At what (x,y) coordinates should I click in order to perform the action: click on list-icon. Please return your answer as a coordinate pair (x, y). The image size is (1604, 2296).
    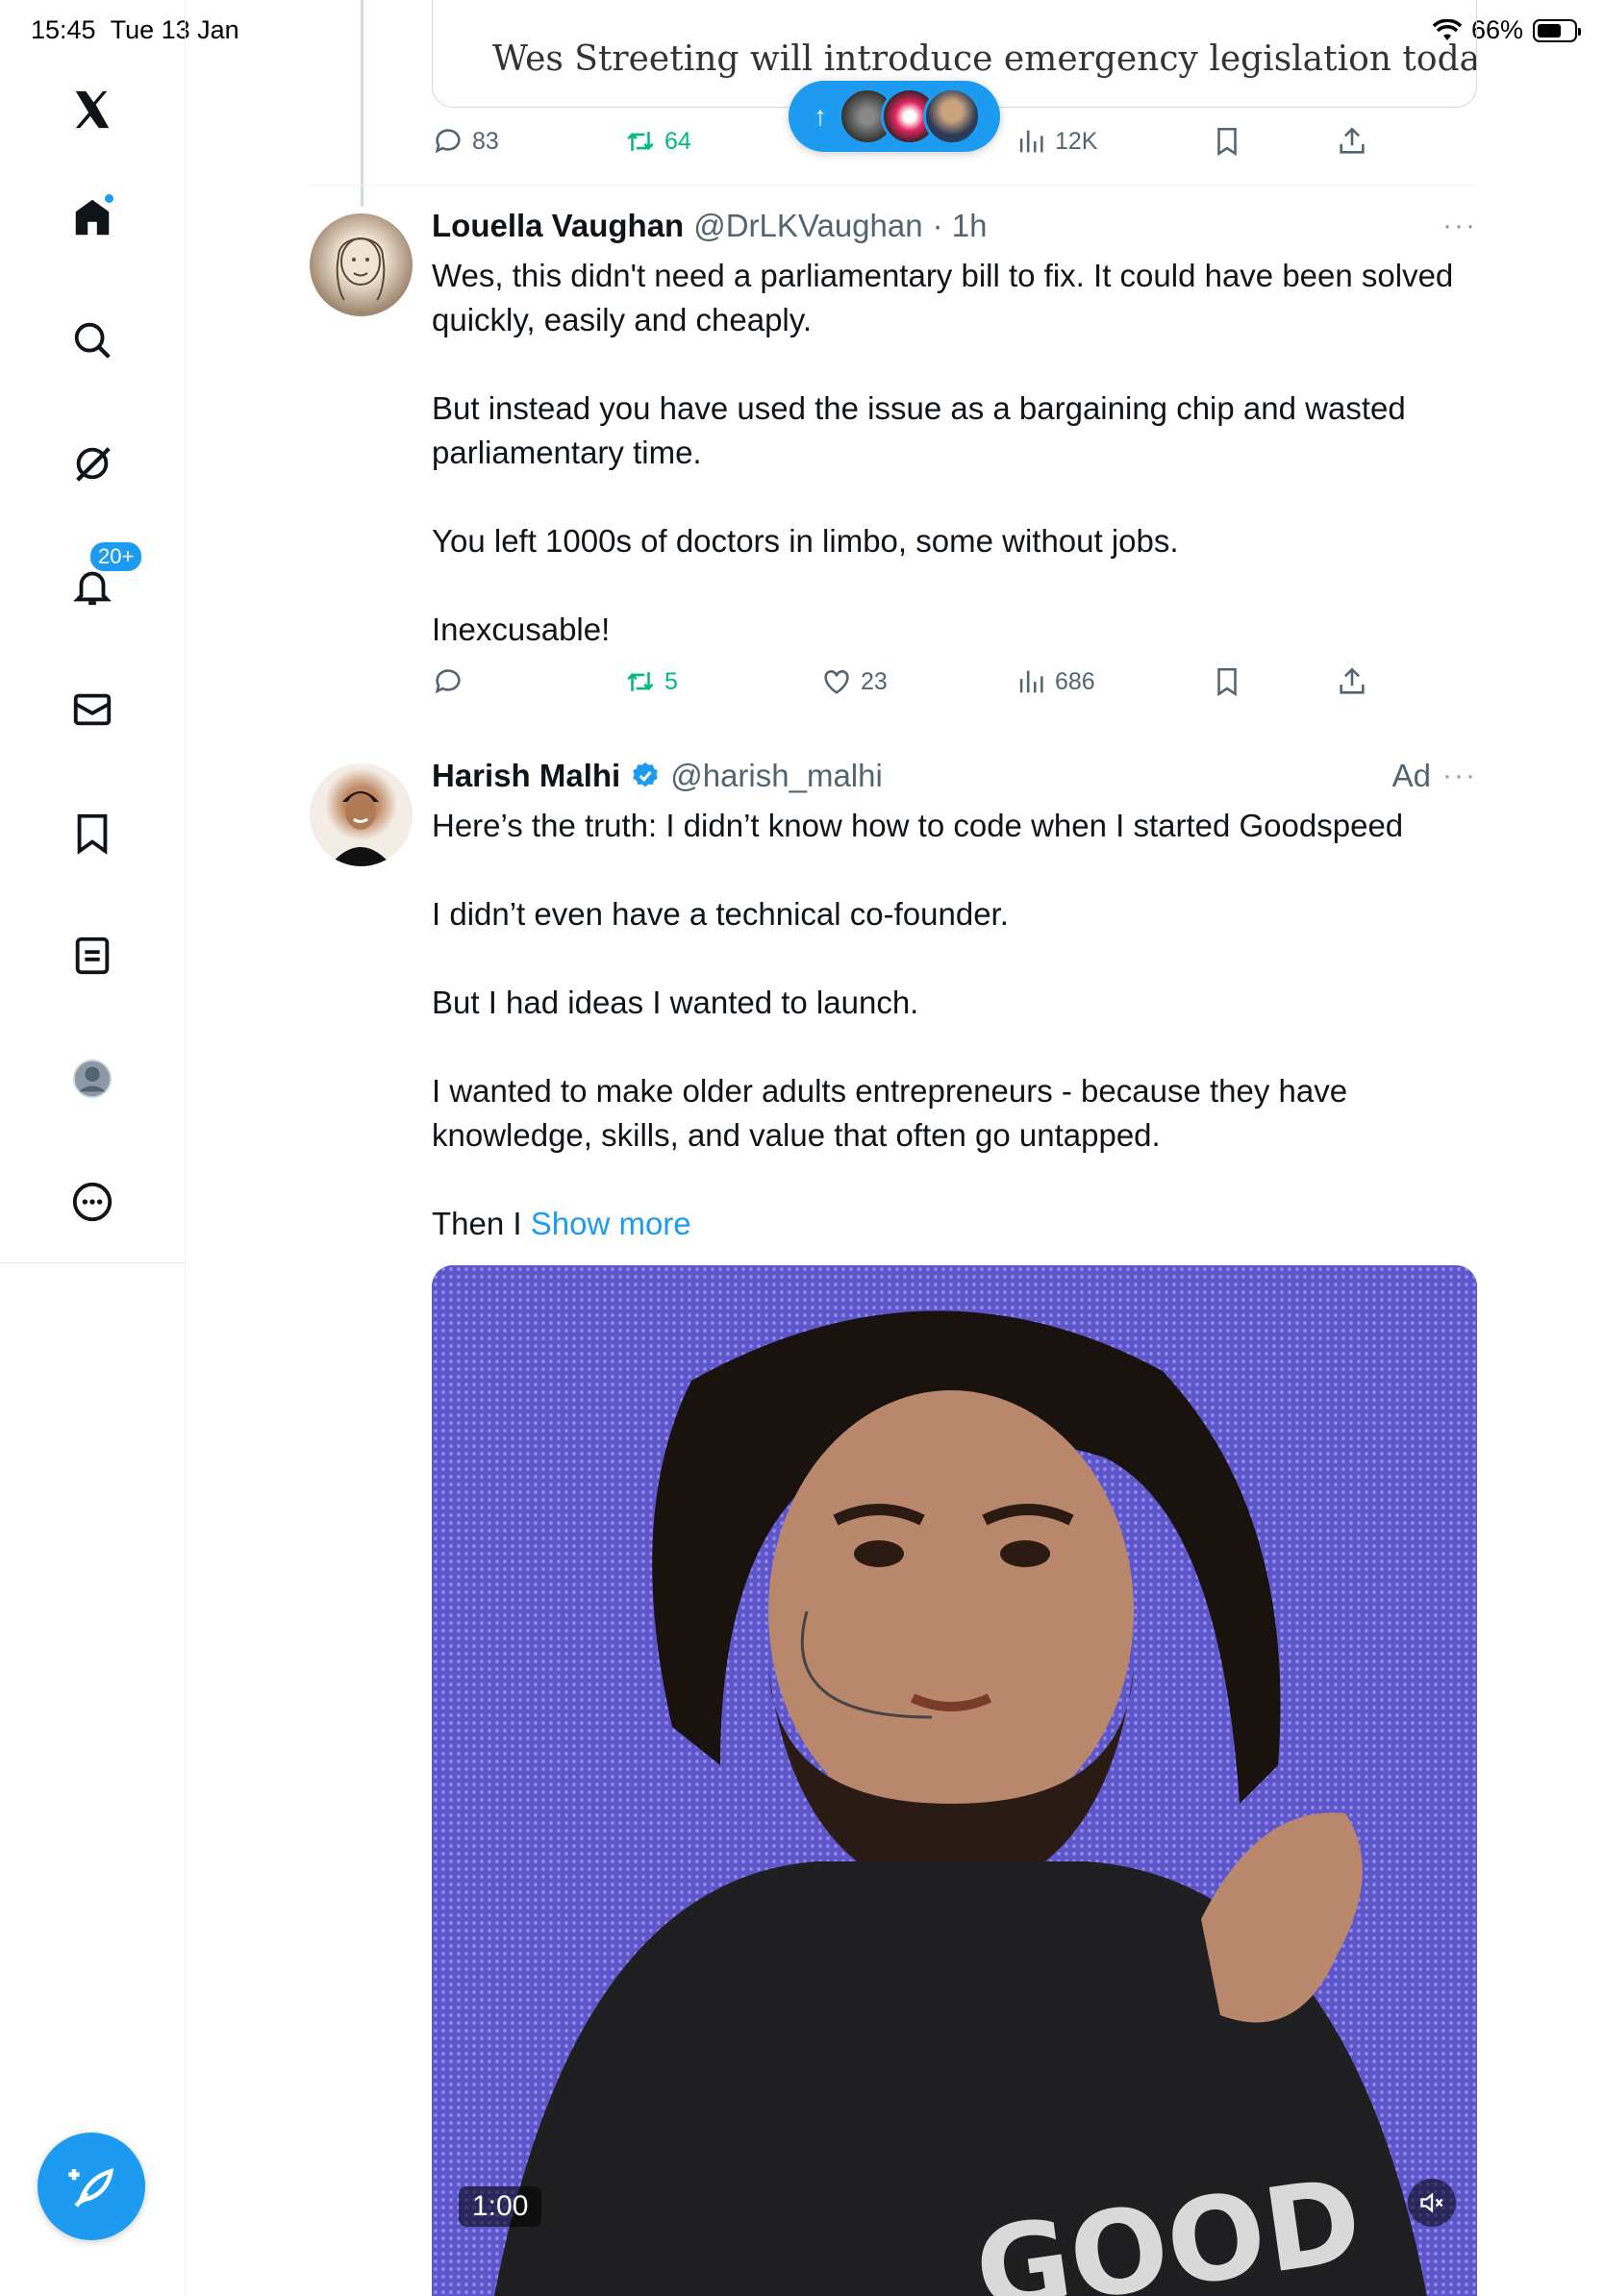
    Looking at the image, I should click on (92, 955).